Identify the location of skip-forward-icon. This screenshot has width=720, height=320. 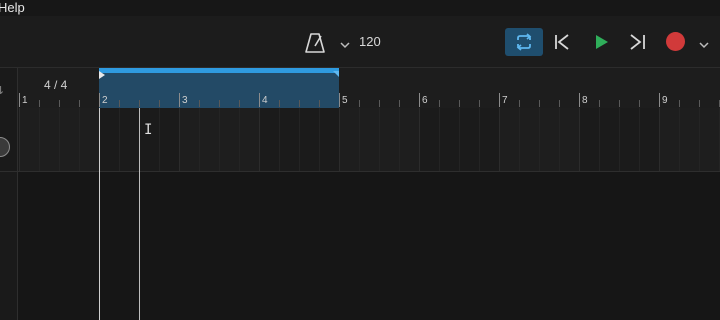
(637, 42).